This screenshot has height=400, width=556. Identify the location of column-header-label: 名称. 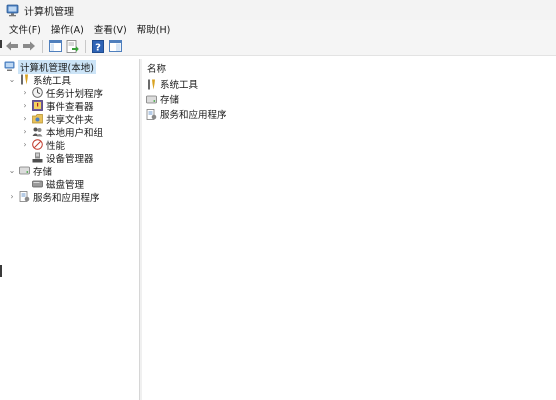
(157, 69).